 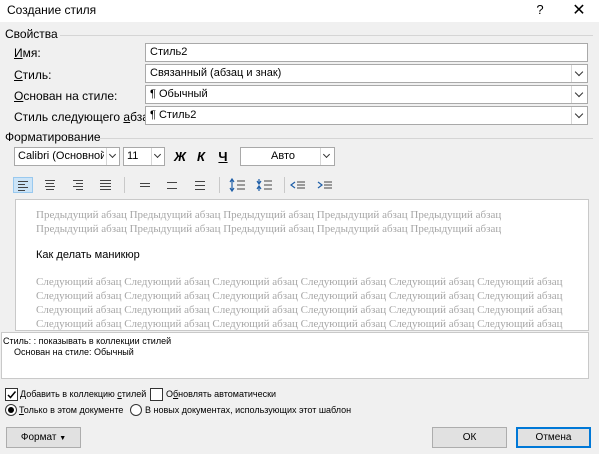 I want to click on decrease-paragraph-spacing-icon, so click(x=265, y=185).